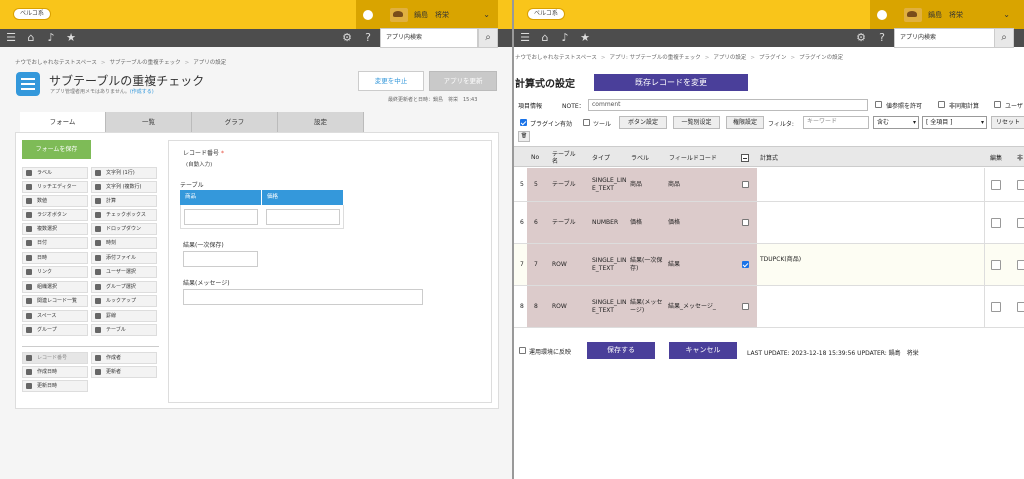 The height and width of the screenshot is (479, 1024). What do you see at coordinates (124, 201) in the screenshot?
I see `palette-item: 計算` at bounding box center [124, 201].